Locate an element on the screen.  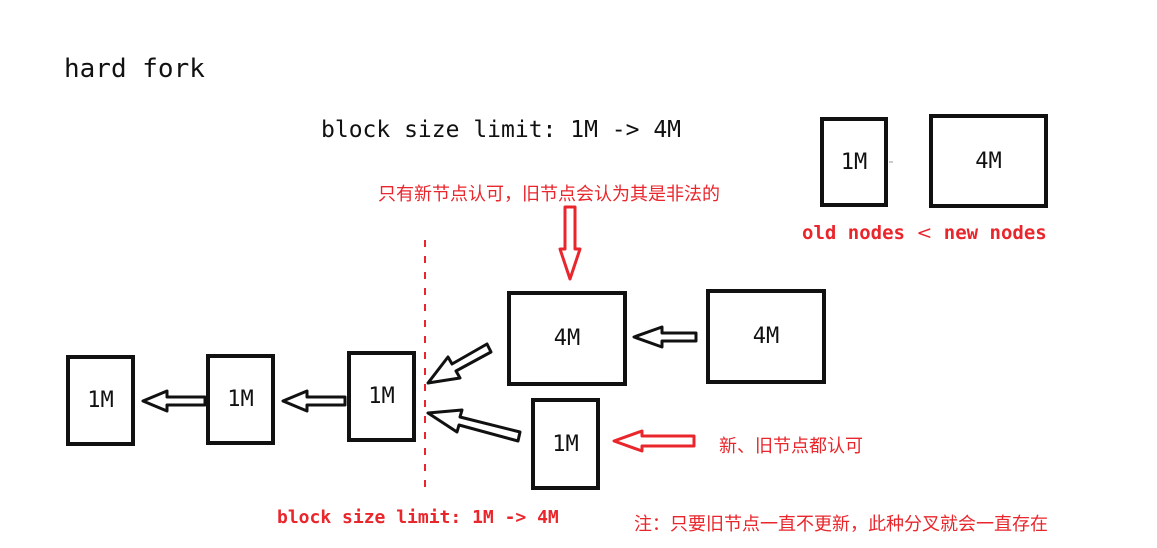
arrow-new-branch-to-main-icon is located at coordinates (459, 363).